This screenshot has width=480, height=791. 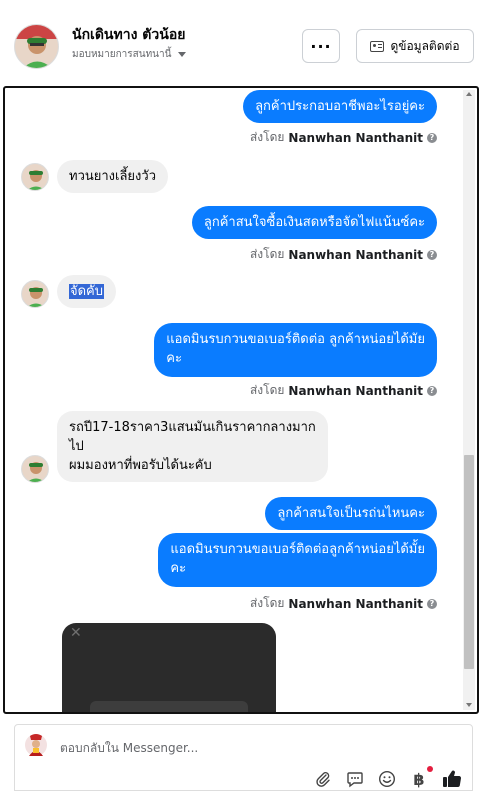 What do you see at coordinates (323, 779) in the screenshot?
I see `paperclip-icon` at bounding box center [323, 779].